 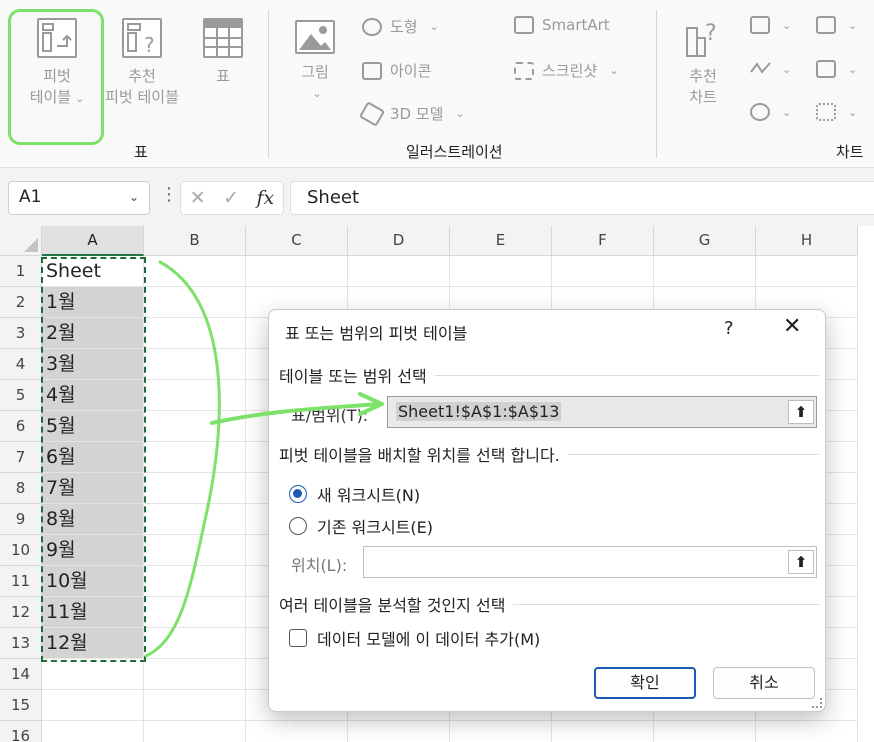 What do you see at coordinates (354, 494) in the screenshot?
I see `radio-new-worksheet: 새 워크시트(N)` at bounding box center [354, 494].